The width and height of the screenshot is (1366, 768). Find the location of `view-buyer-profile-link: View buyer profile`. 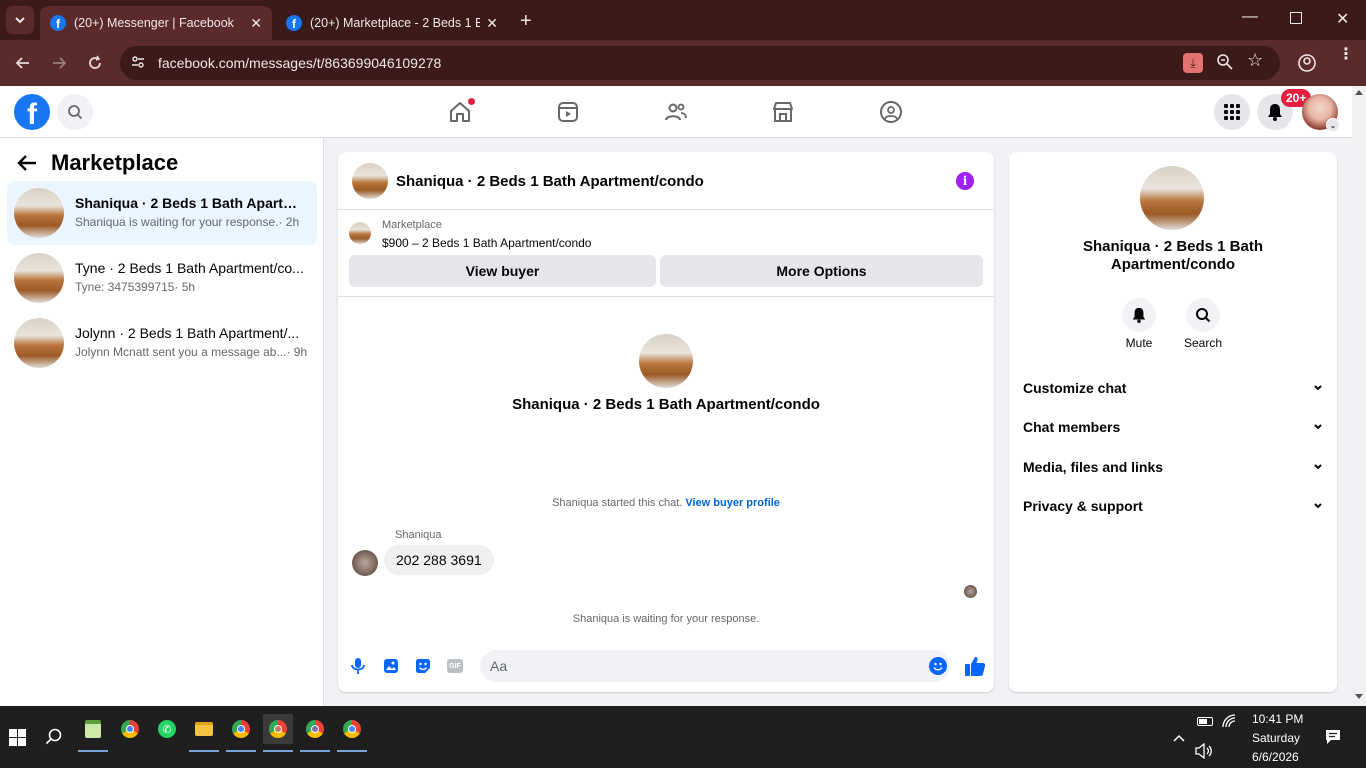

view-buyer-profile-link: View buyer profile is located at coordinates (732, 503).